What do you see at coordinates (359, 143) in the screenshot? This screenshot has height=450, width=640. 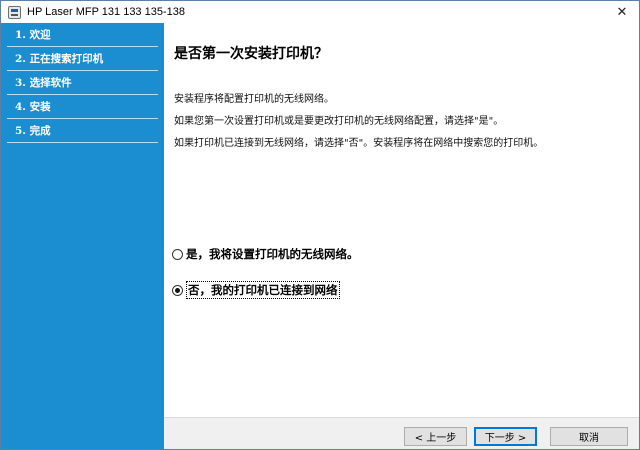 I see `description-line-3: 如果打印机已连接到无线网络，请选择"否"。安装程序将在网络中搜索您的打印机。` at bounding box center [359, 143].